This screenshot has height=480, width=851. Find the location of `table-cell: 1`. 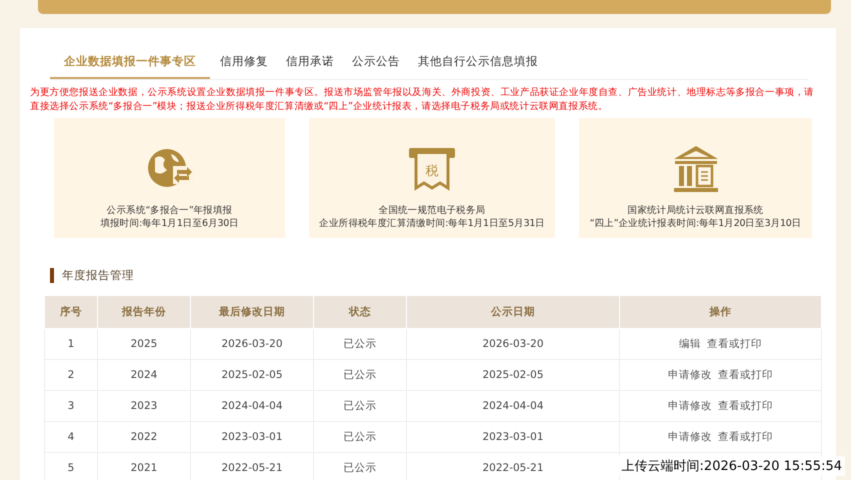

table-cell: 1 is located at coordinates (71, 344).